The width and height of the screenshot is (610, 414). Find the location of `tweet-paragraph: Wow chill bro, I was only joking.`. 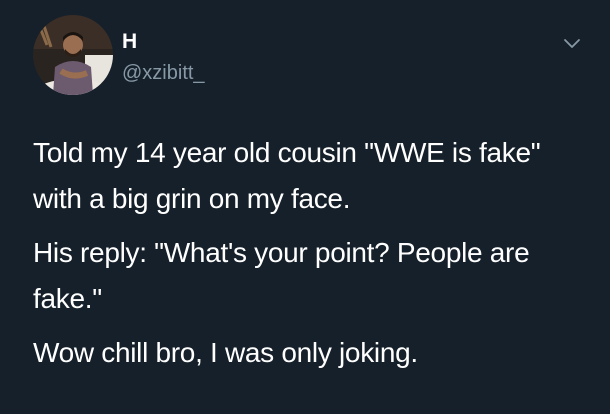

tweet-paragraph: Wow chill bro, I was only joking. is located at coordinates (225, 352).